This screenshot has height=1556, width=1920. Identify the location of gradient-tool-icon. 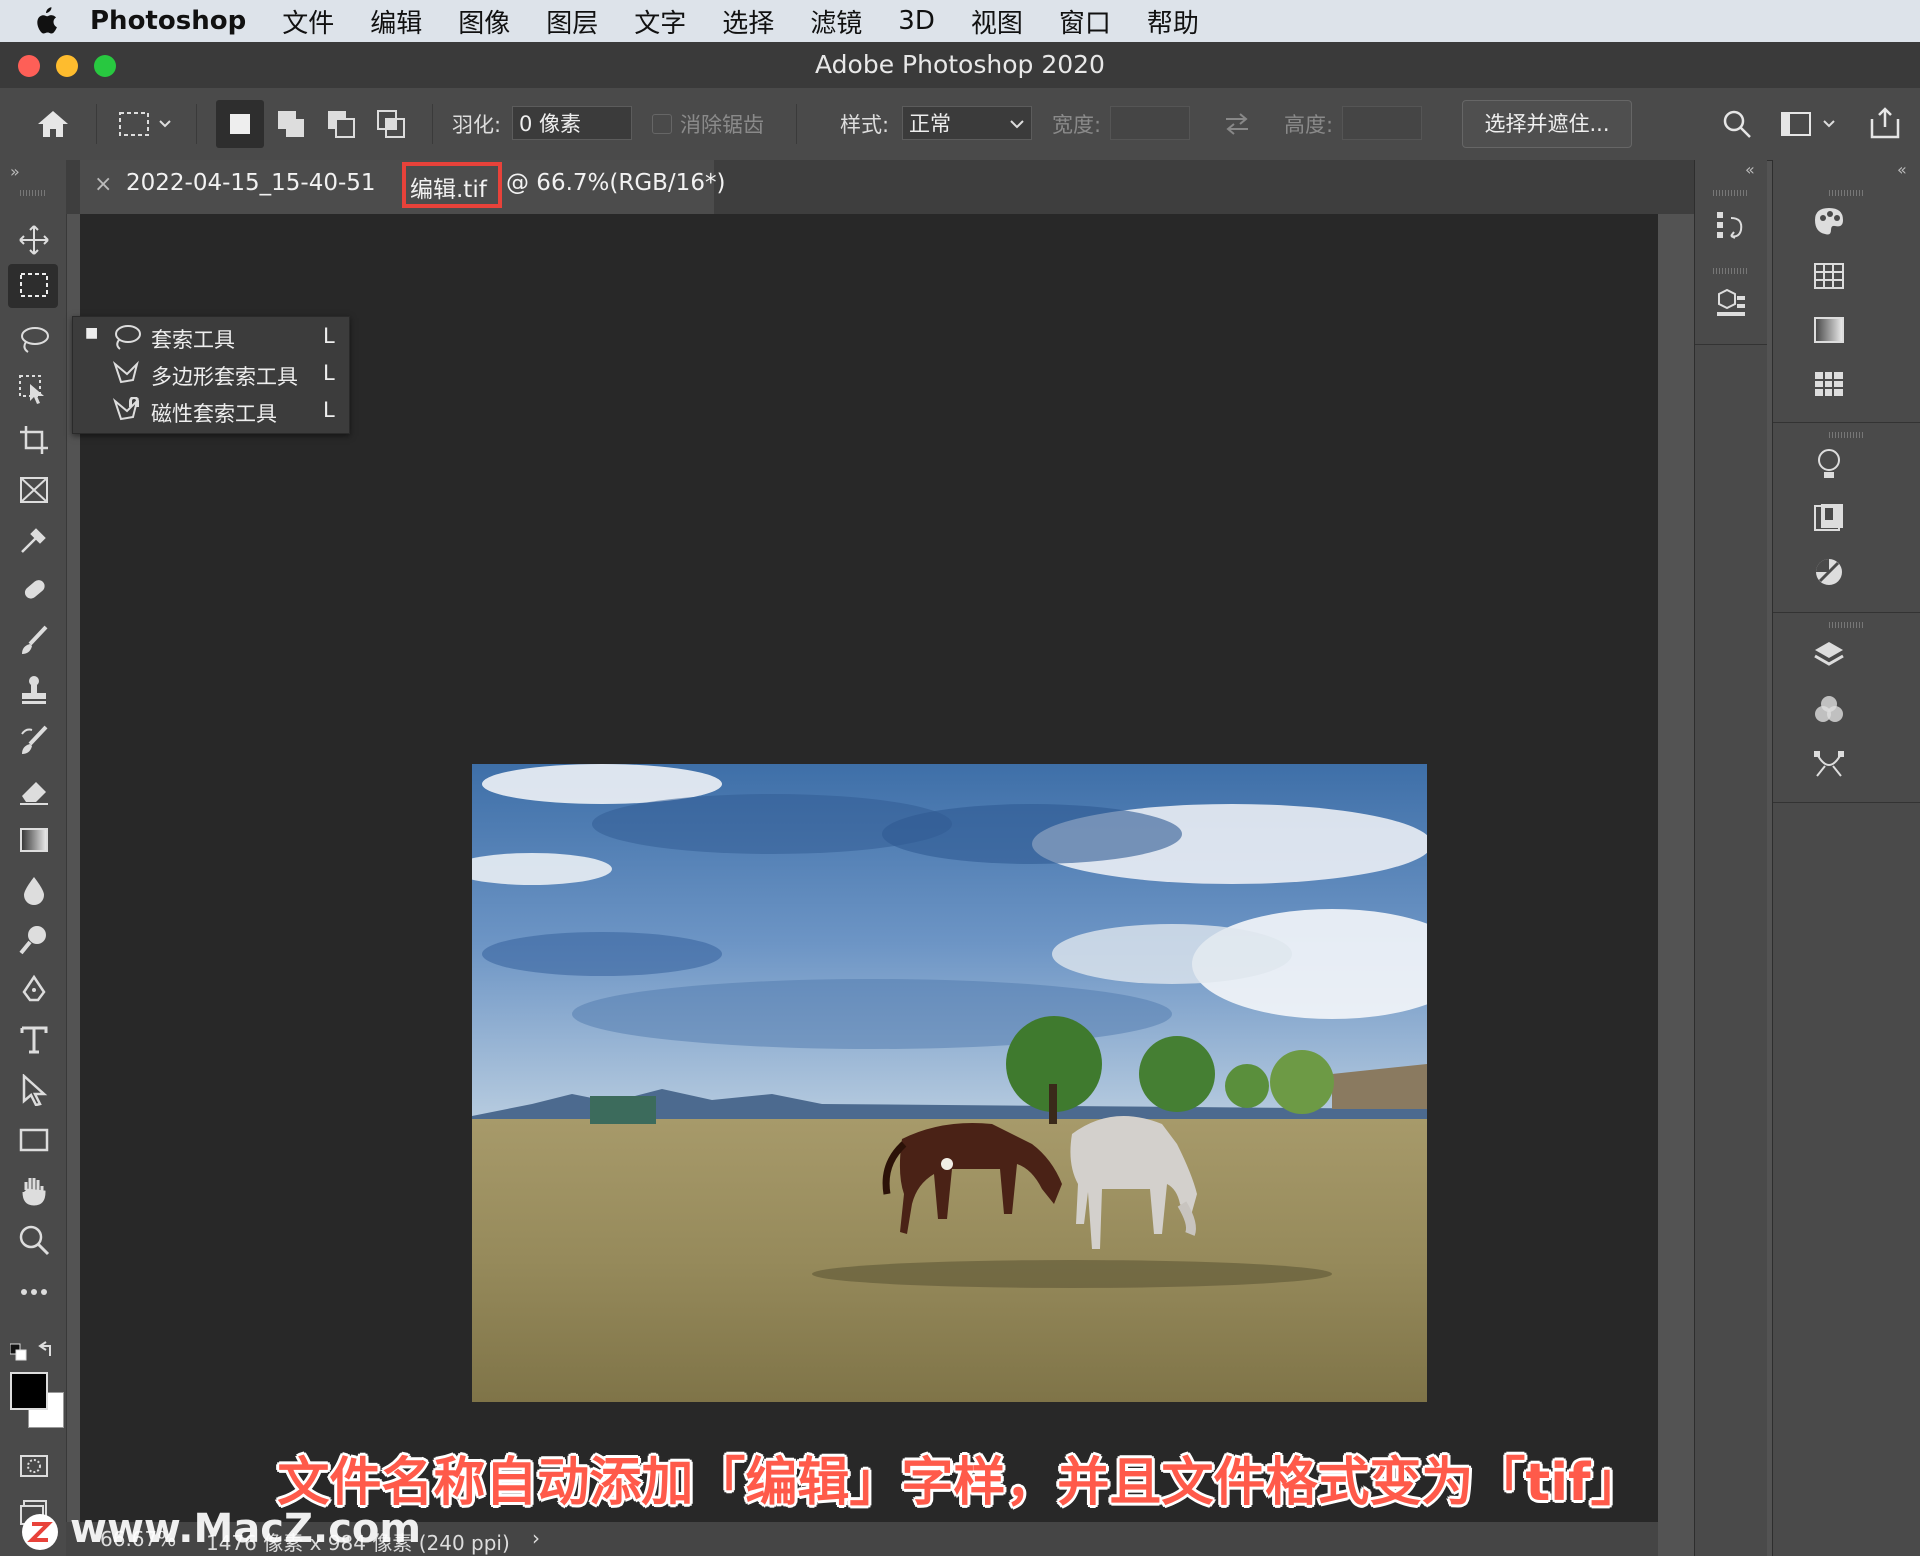
(34, 840).